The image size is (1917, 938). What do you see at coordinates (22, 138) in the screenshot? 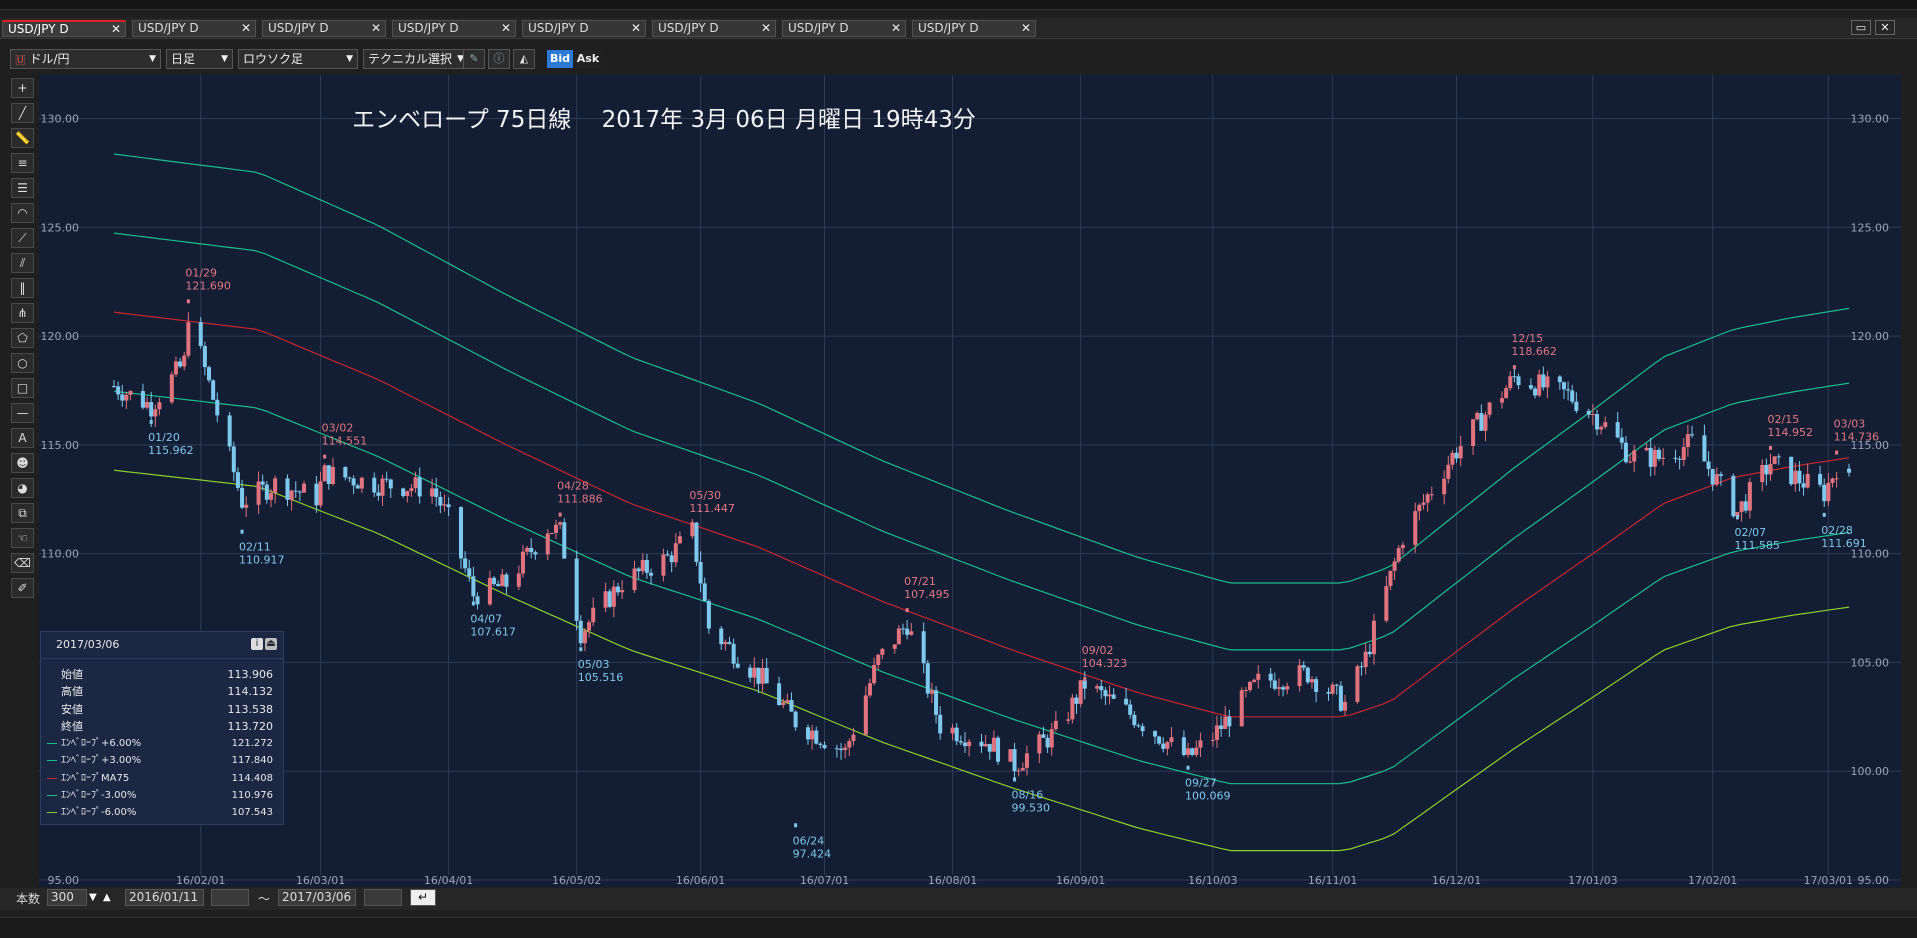
I see `ruler-icon: 📏` at bounding box center [22, 138].